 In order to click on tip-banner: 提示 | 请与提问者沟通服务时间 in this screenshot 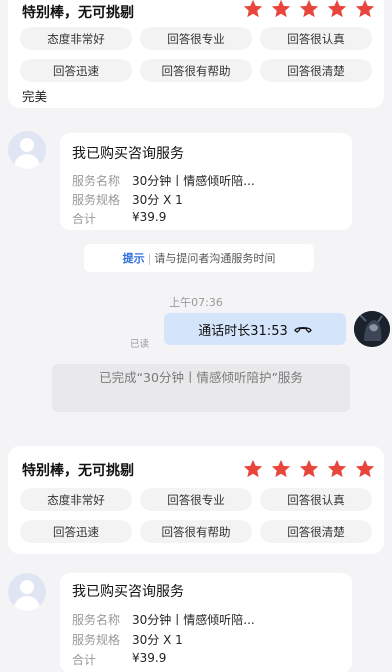, I will do `click(199, 258)`.